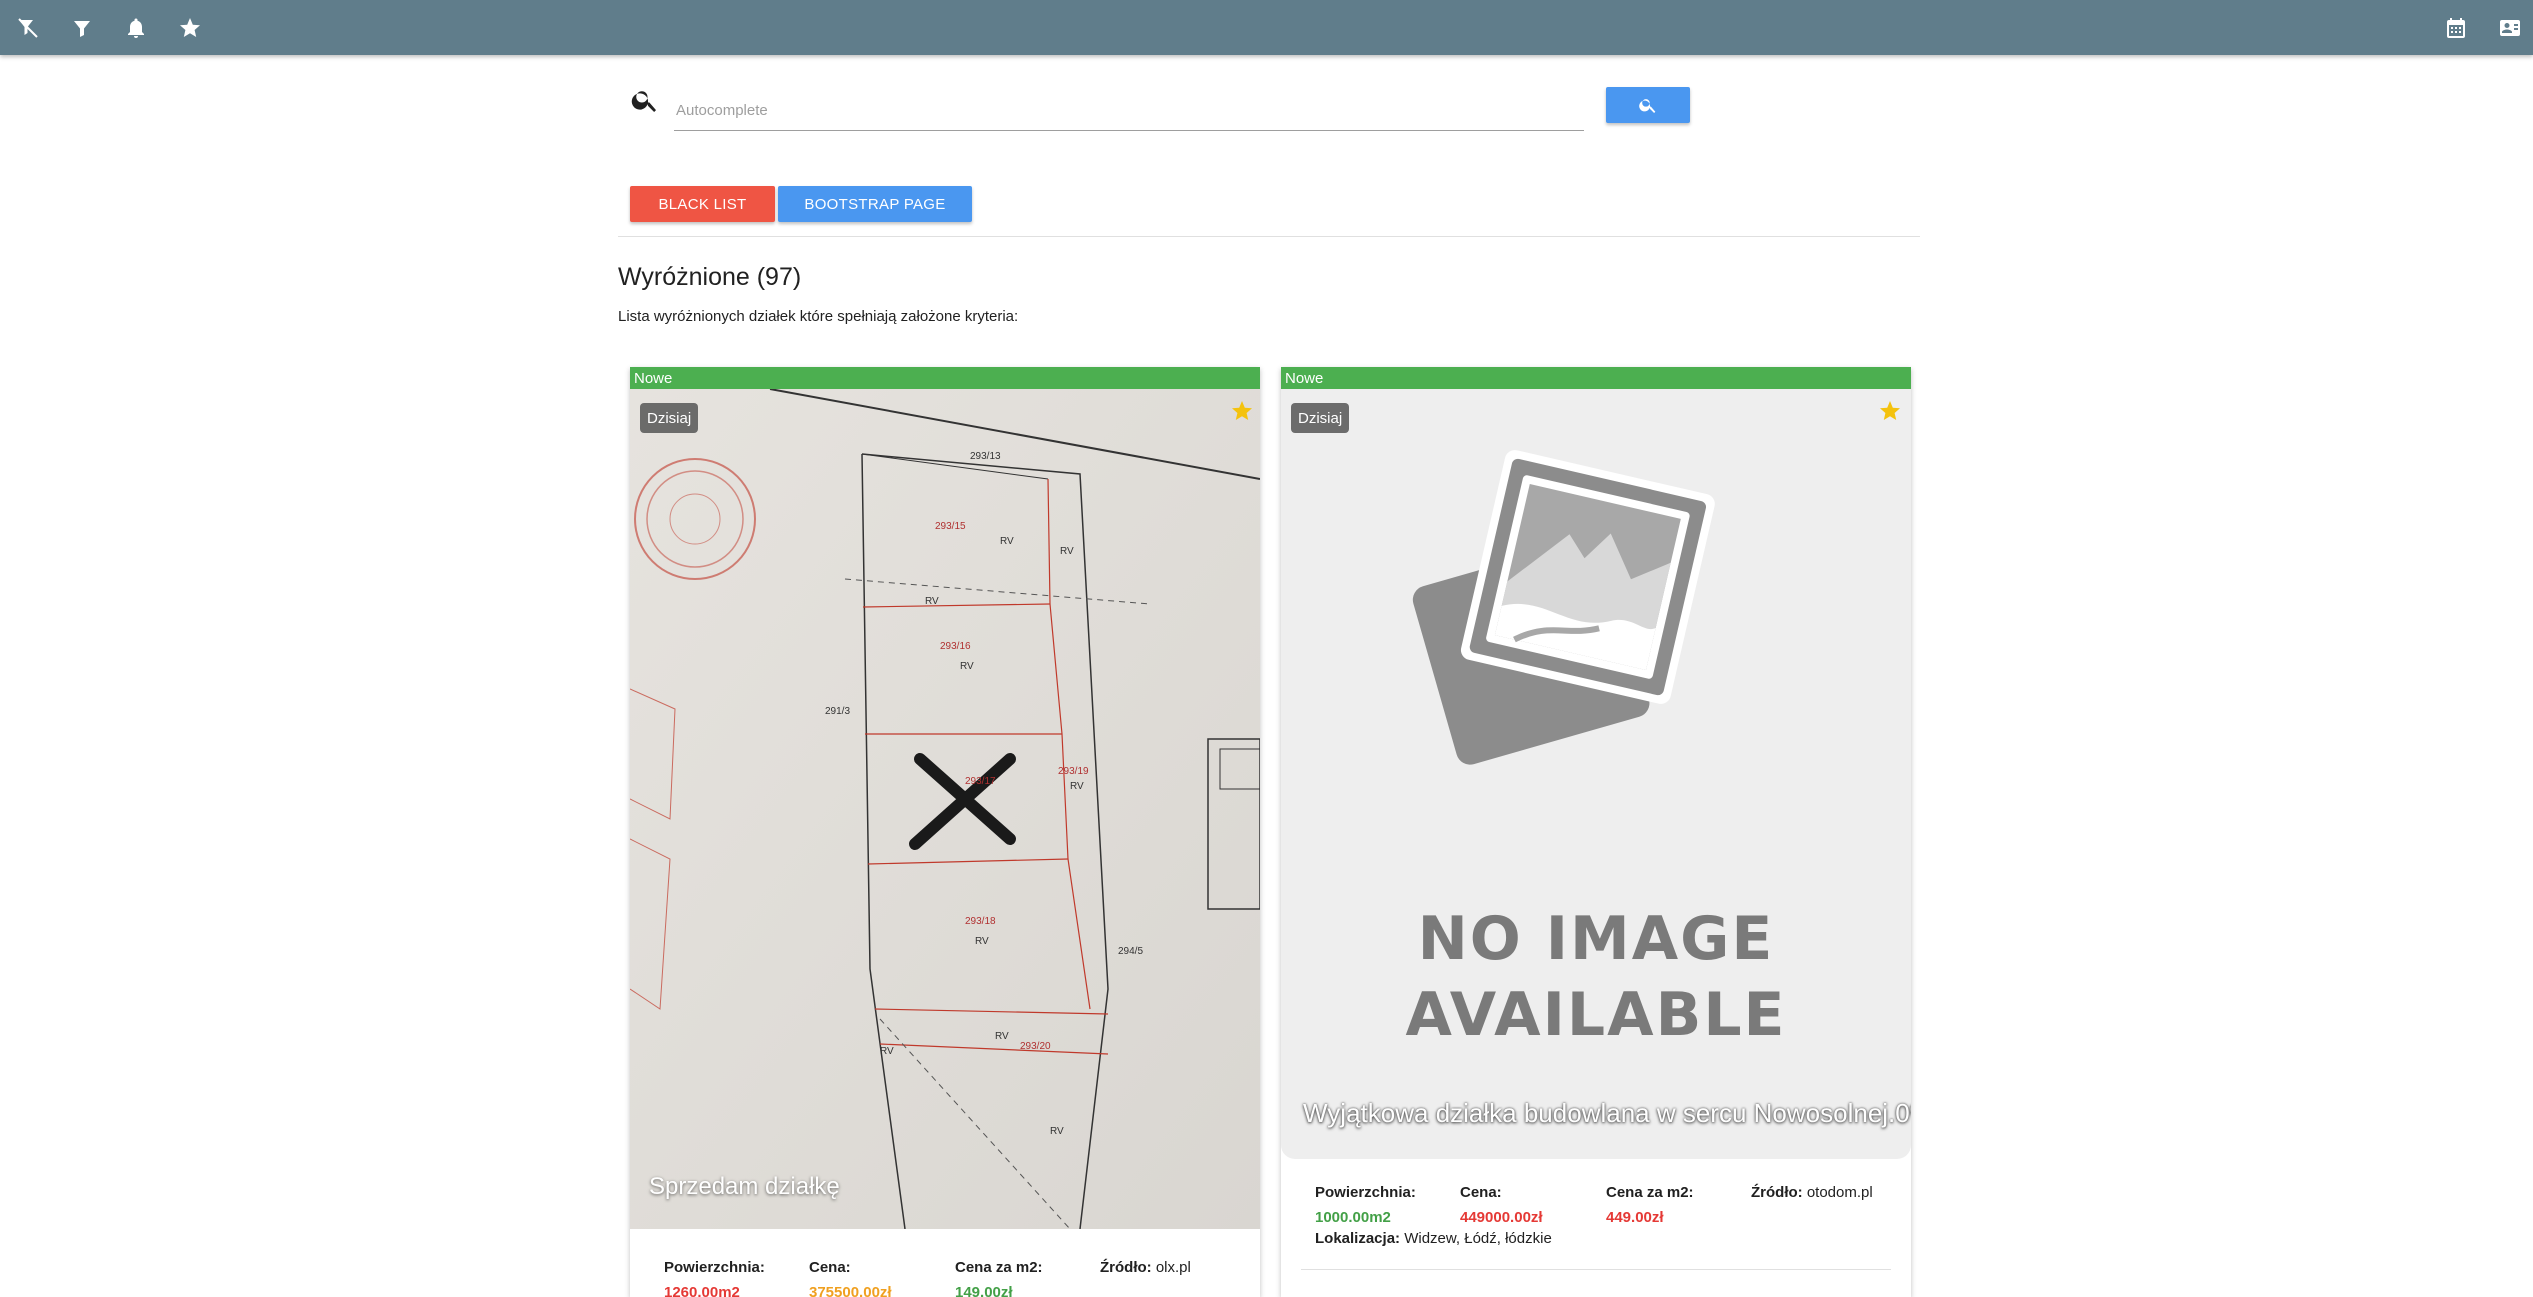 This screenshot has width=2533, height=1297. I want to click on card-divider, so click(1596, 1269).